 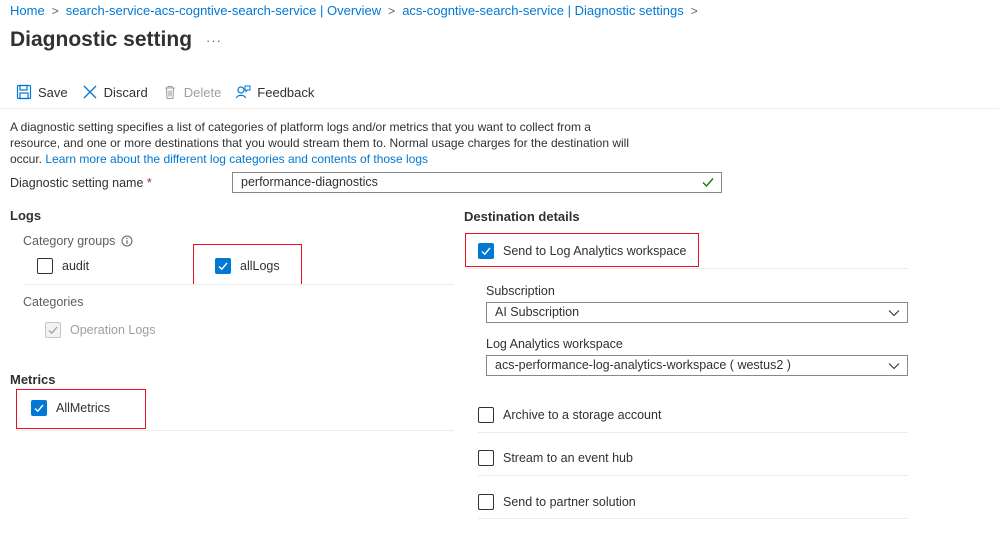 I want to click on category-groups-label: Category groups, so click(x=78, y=241).